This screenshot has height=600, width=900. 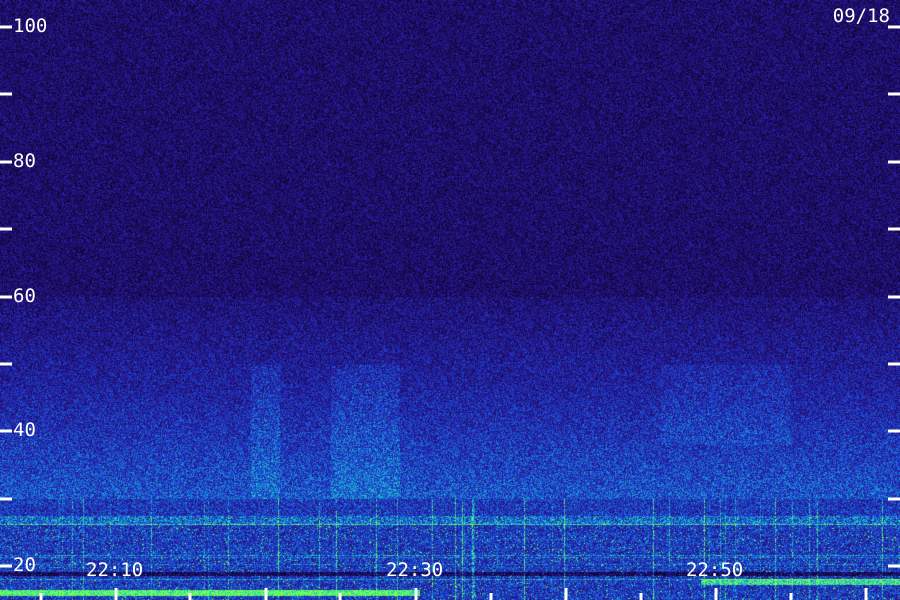 I want to click on y-tick-label: 40, so click(x=24, y=430).